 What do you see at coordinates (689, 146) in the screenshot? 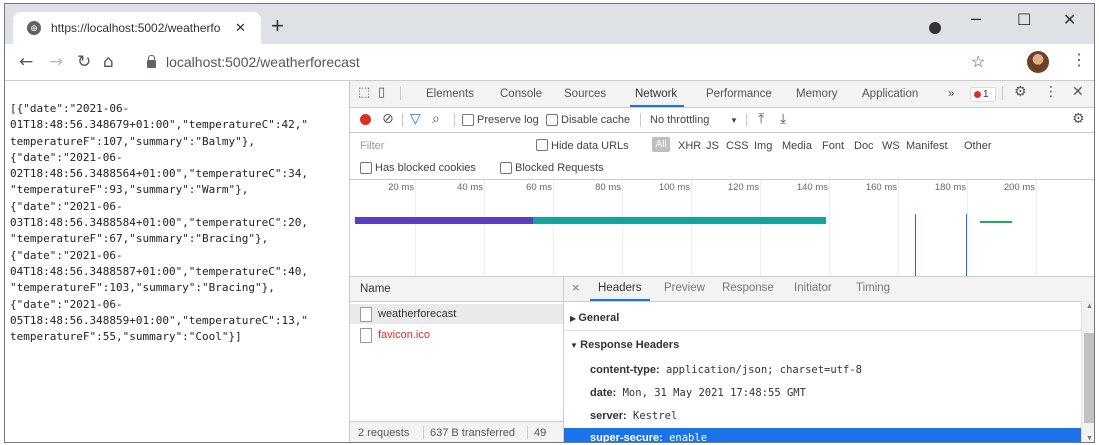
I see `filter-type-xhr: XHR` at bounding box center [689, 146].